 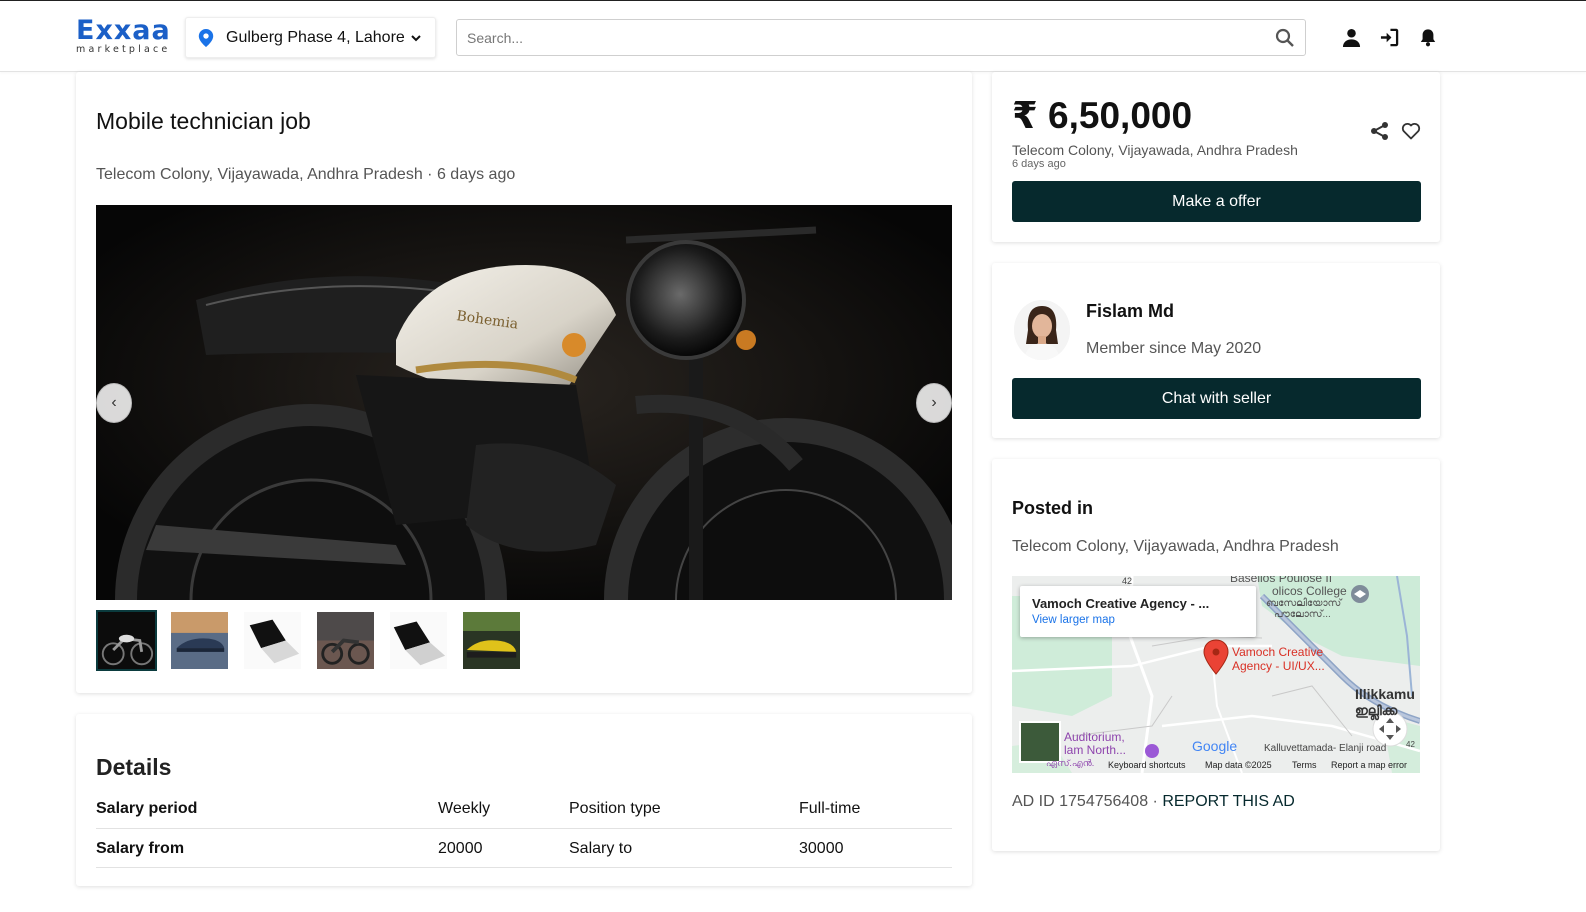 What do you see at coordinates (1102, 115) in the screenshot?
I see `price: ₹ 6,50,000` at bounding box center [1102, 115].